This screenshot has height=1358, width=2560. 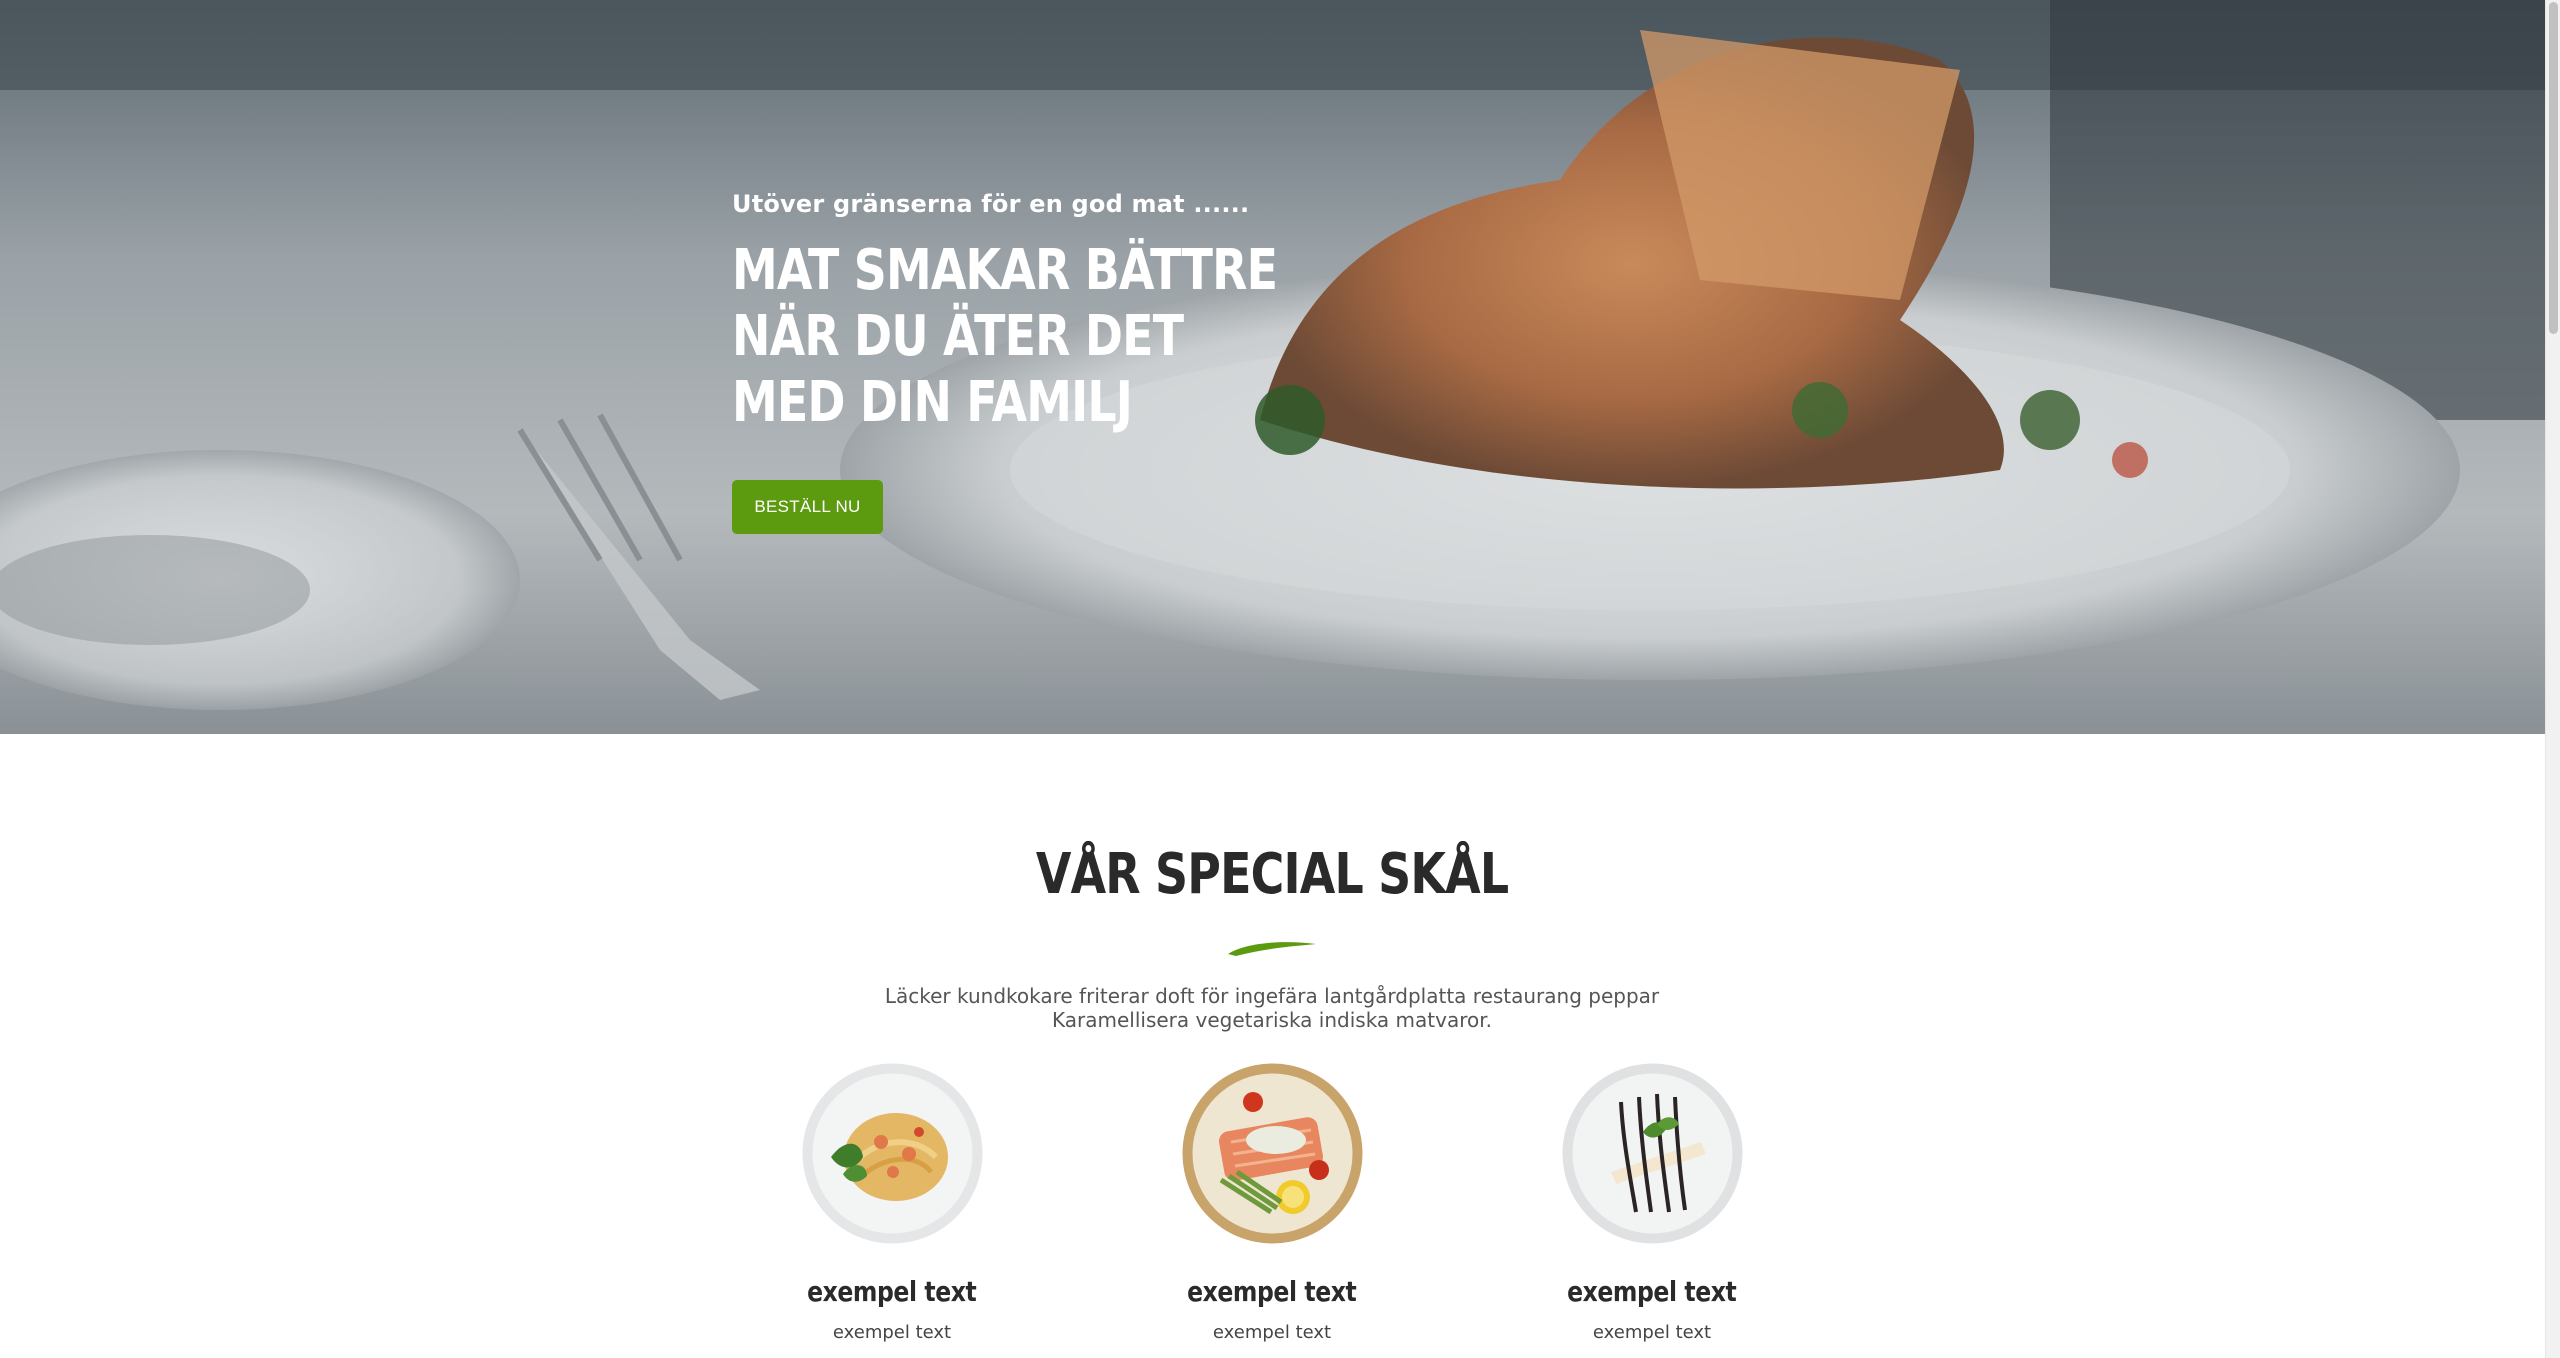 What do you see at coordinates (932, 402) in the screenshot?
I see `hero-title-line-3: MED DIN FAMILJ` at bounding box center [932, 402].